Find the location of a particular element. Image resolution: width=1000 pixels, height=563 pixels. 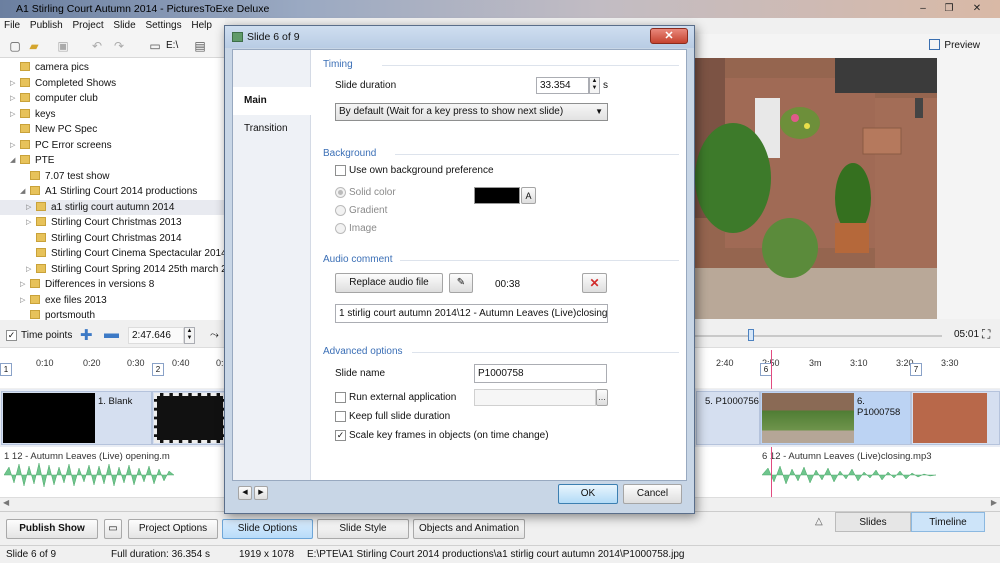

open-folder-icon: ▰ is located at coordinates (34, 46).